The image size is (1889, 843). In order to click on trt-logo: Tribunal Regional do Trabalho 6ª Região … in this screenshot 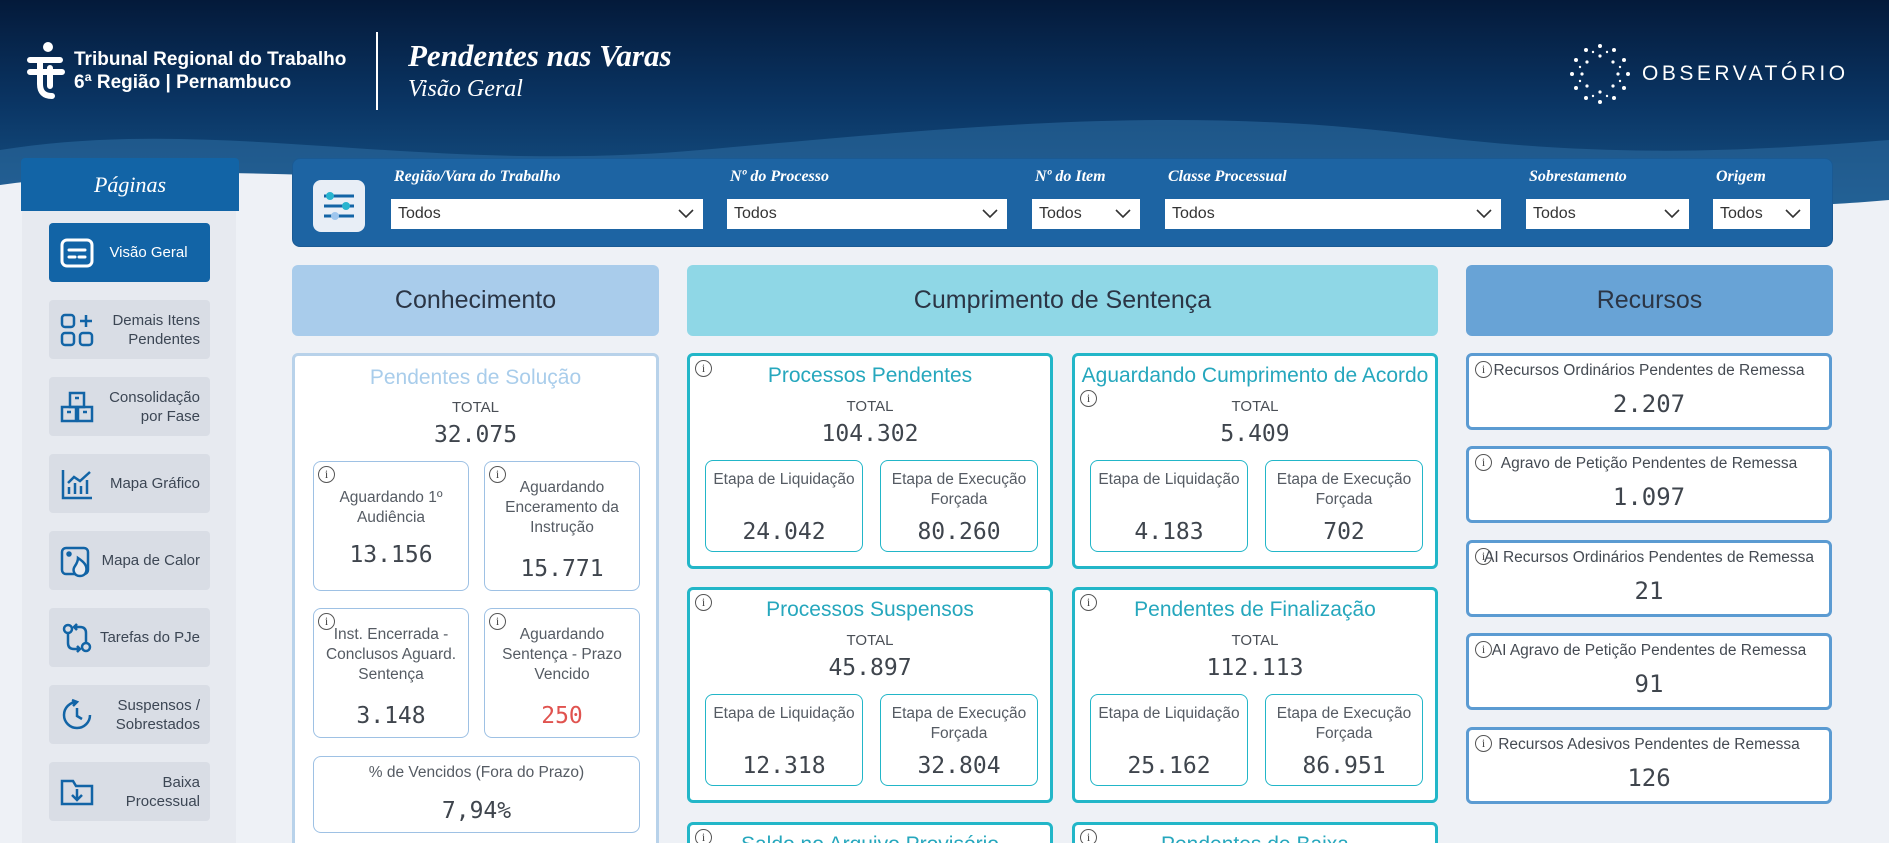, I will do `click(186, 71)`.